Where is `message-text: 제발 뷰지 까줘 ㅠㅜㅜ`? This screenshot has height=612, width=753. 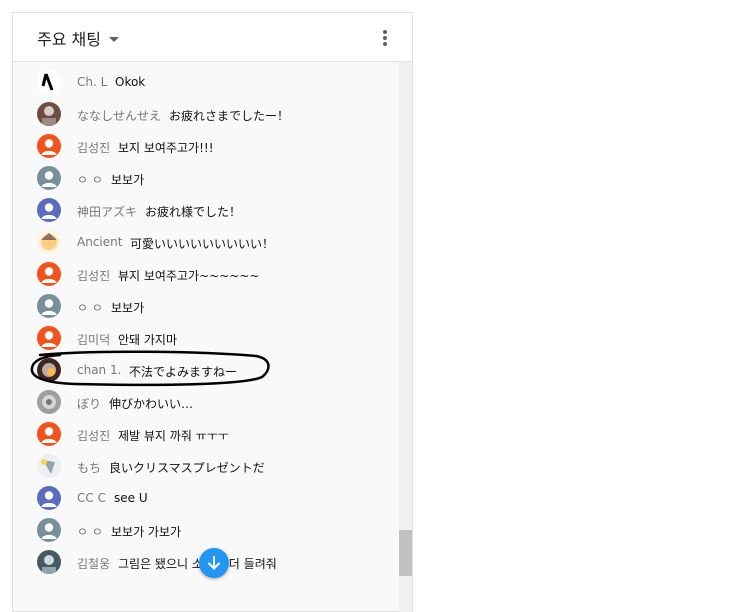 message-text: 제발 뷰지 까줘 ㅠㅜㅜ is located at coordinates (173, 436).